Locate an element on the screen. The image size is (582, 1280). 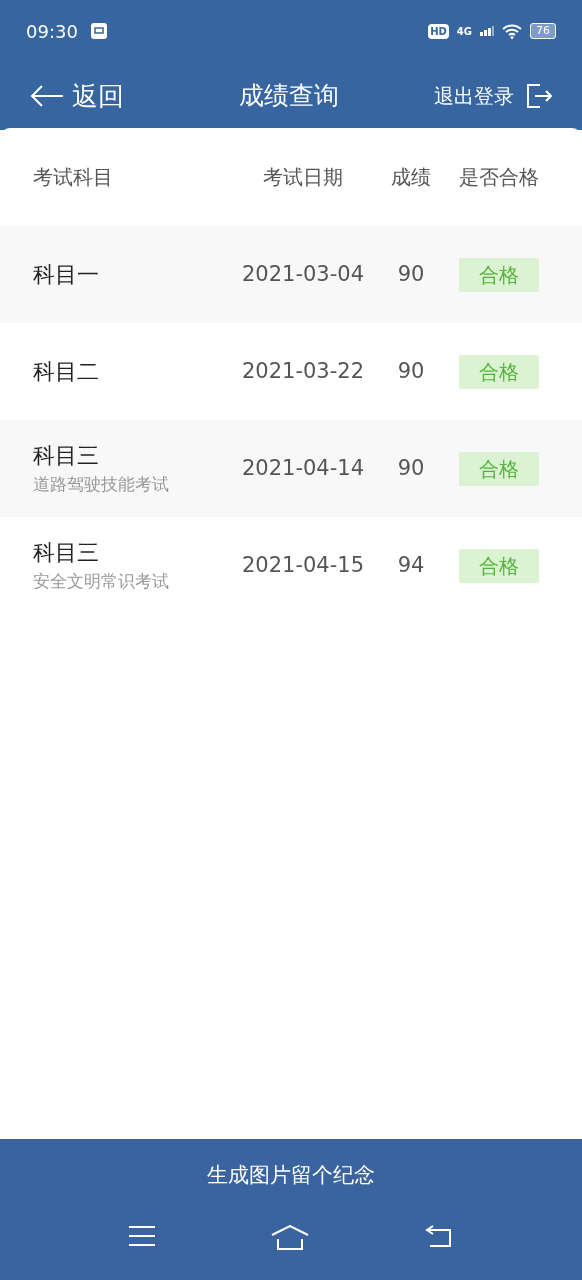
column-header: 考试科目 is located at coordinates (73, 177).